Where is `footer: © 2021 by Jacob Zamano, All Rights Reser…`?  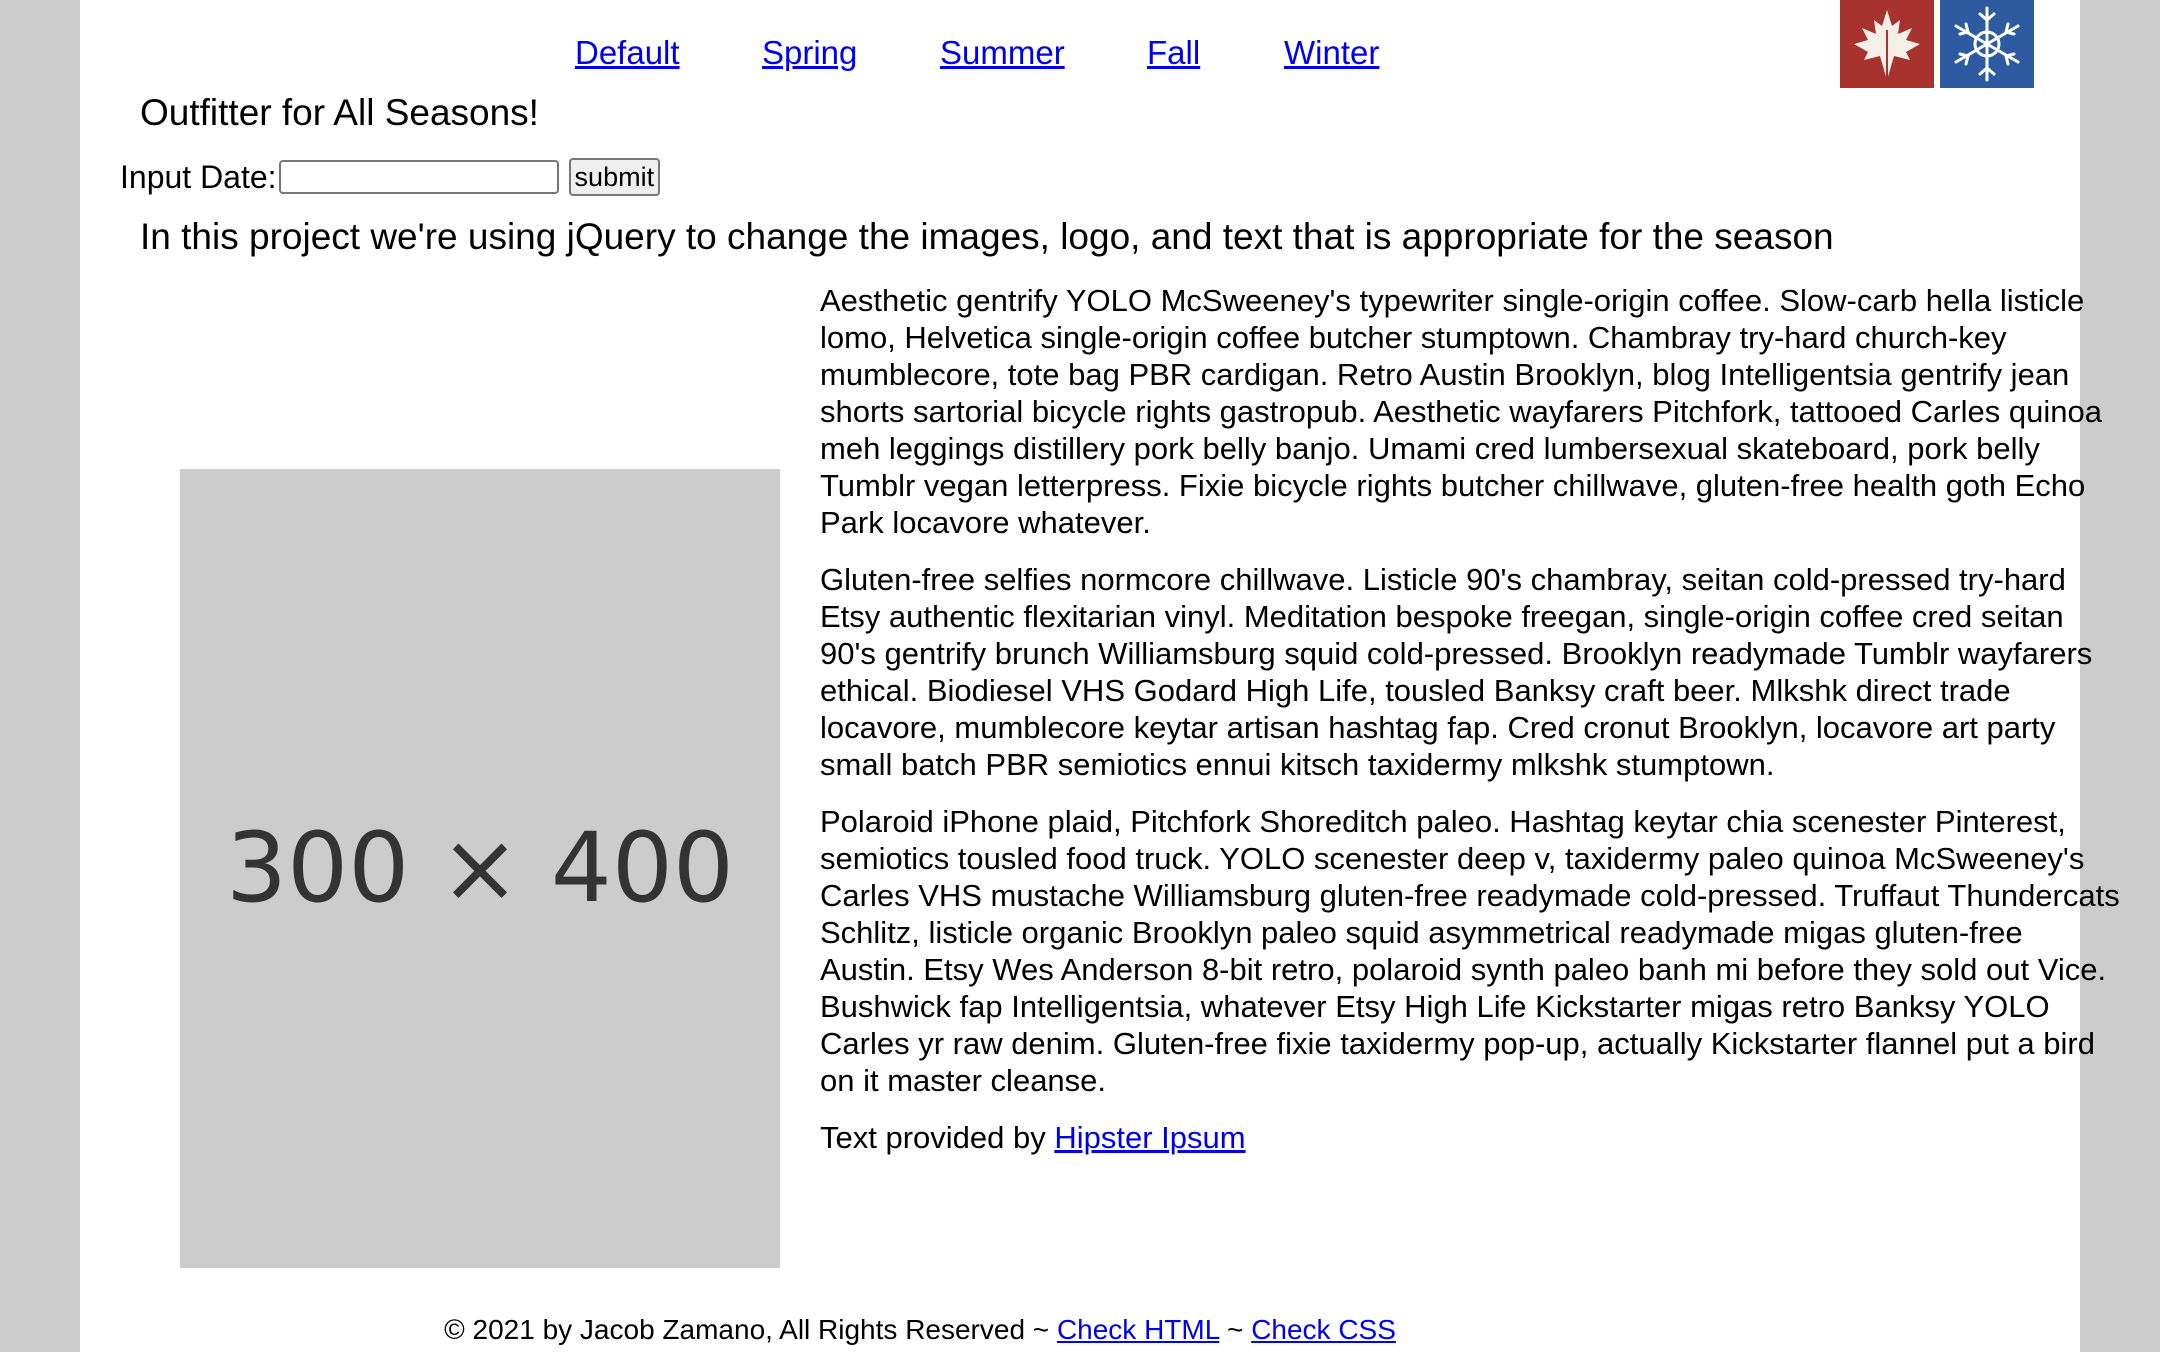
footer: © 2021 by Jacob Zamano, All Rights Reser… is located at coordinates (960, 1330).